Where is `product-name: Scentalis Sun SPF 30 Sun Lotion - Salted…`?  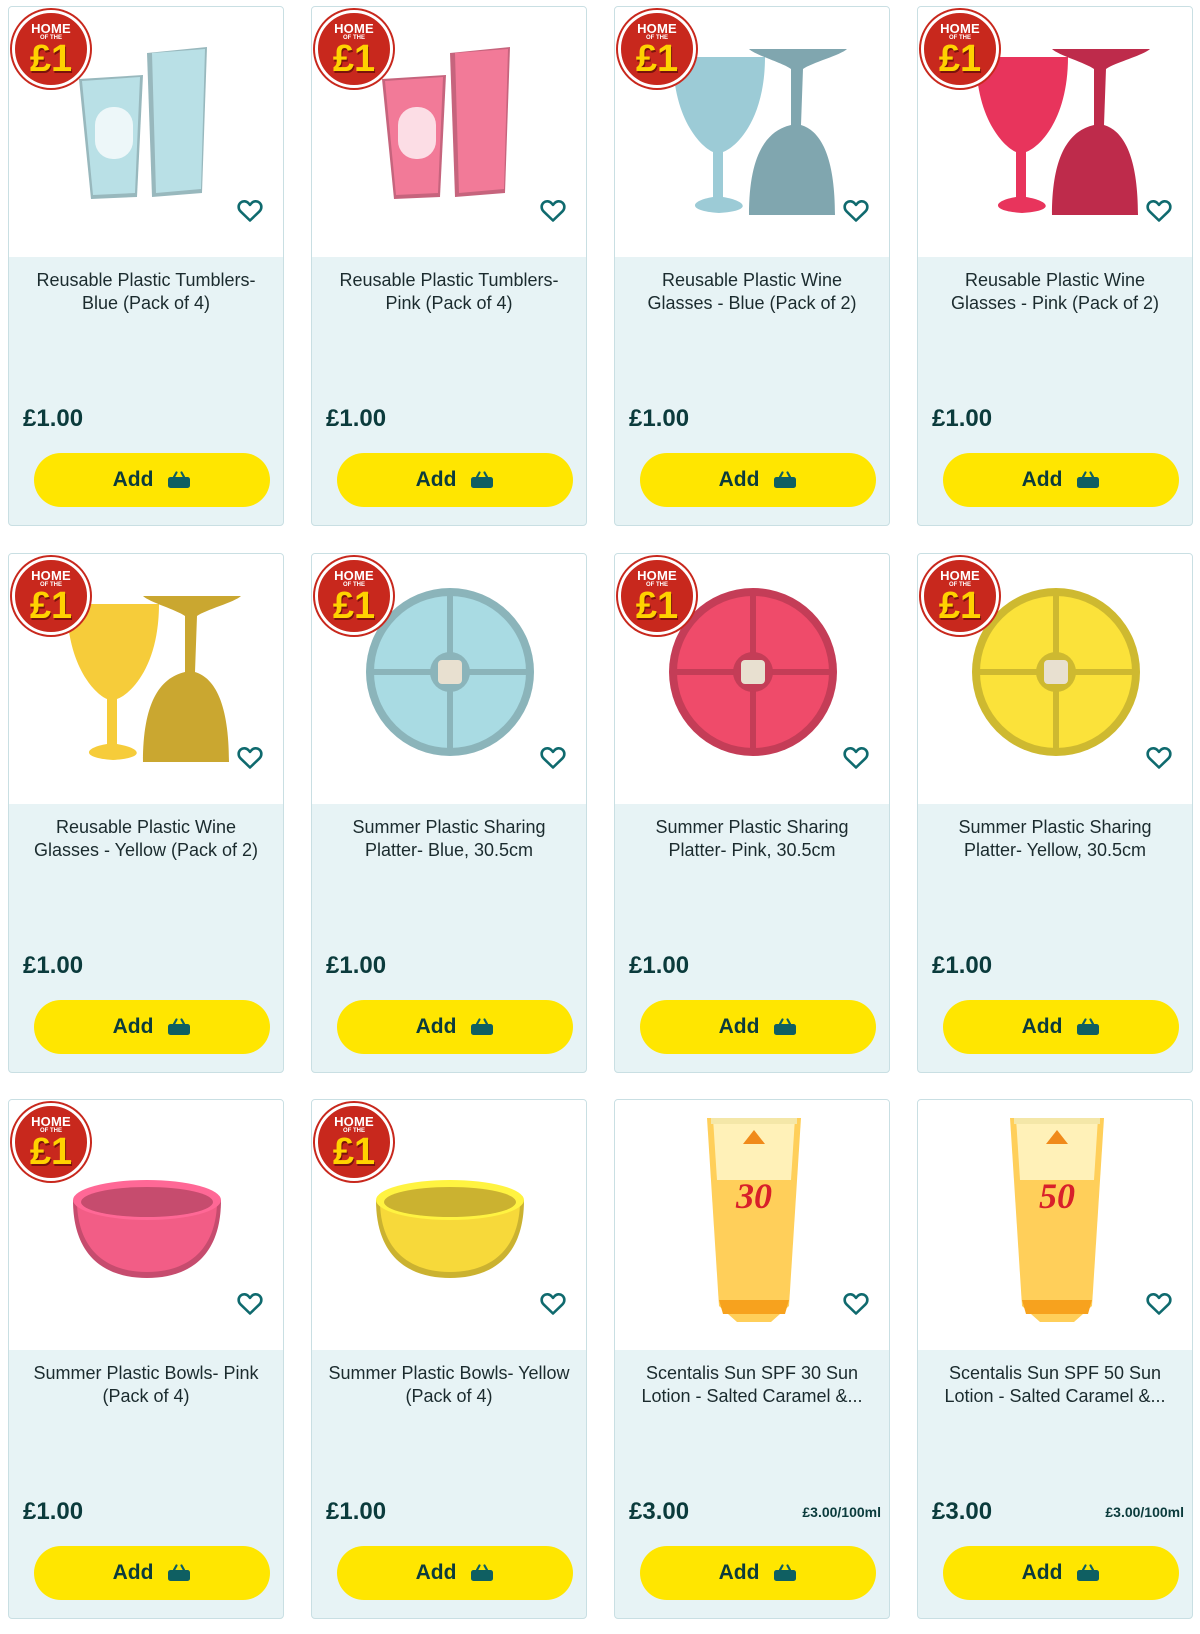
product-name: Scentalis Sun SPF 30 Sun Lotion - Salted… is located at coordinates (752, 1385).